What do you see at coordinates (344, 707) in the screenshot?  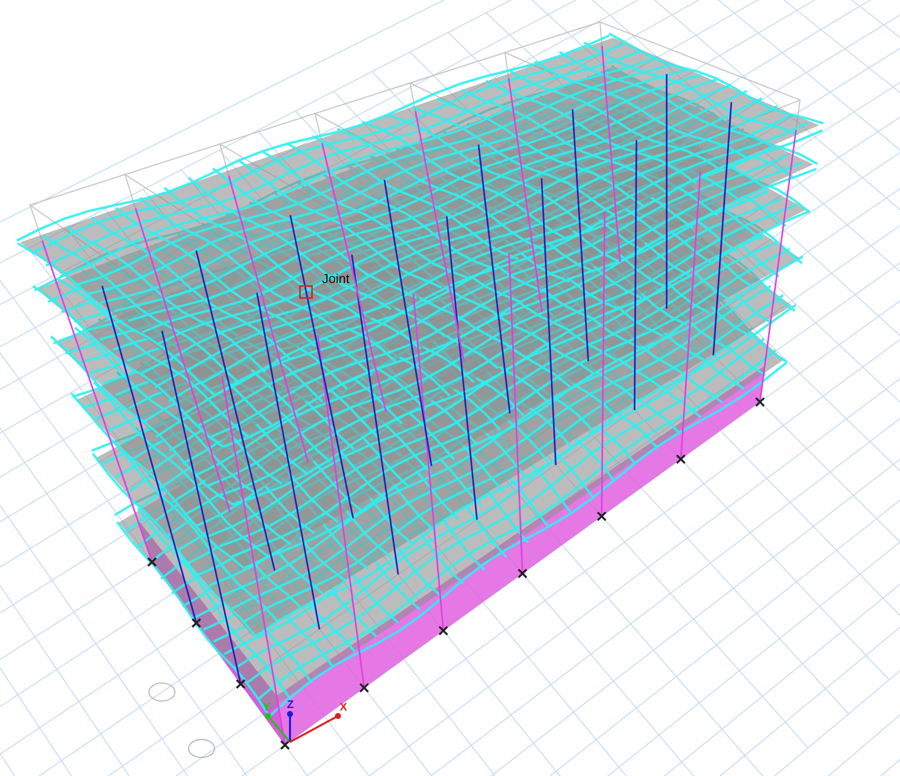 I see `axis-label: X` at bounding box center [344, 707].